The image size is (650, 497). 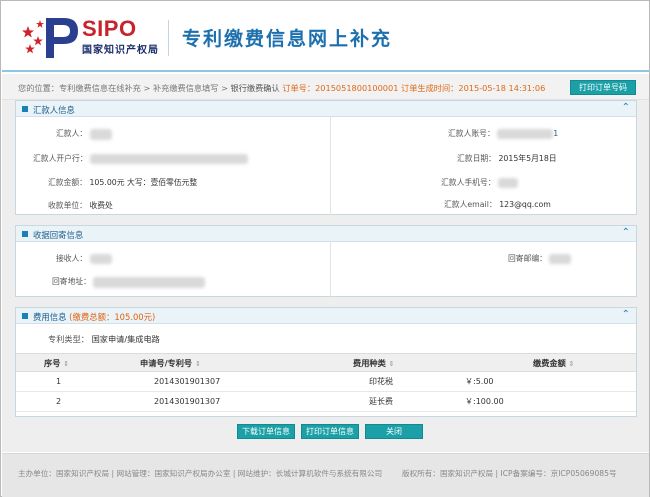 I want to click on receipt-info-title: 收据回寄信息, so click(x=58, y=235).